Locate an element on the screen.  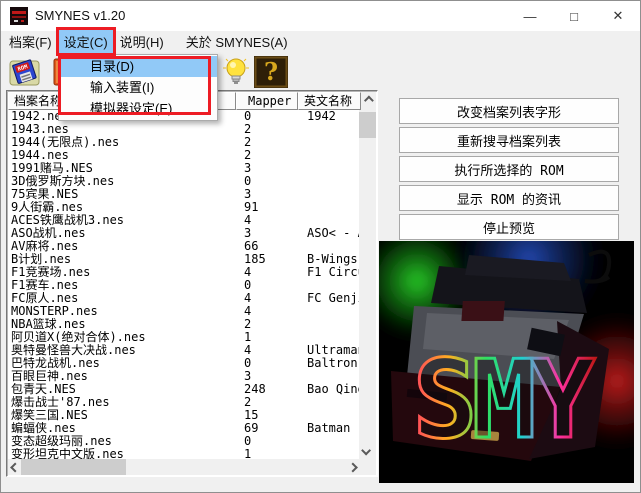
column-header-mapper: Mapper is located at coordinates (267, 101).